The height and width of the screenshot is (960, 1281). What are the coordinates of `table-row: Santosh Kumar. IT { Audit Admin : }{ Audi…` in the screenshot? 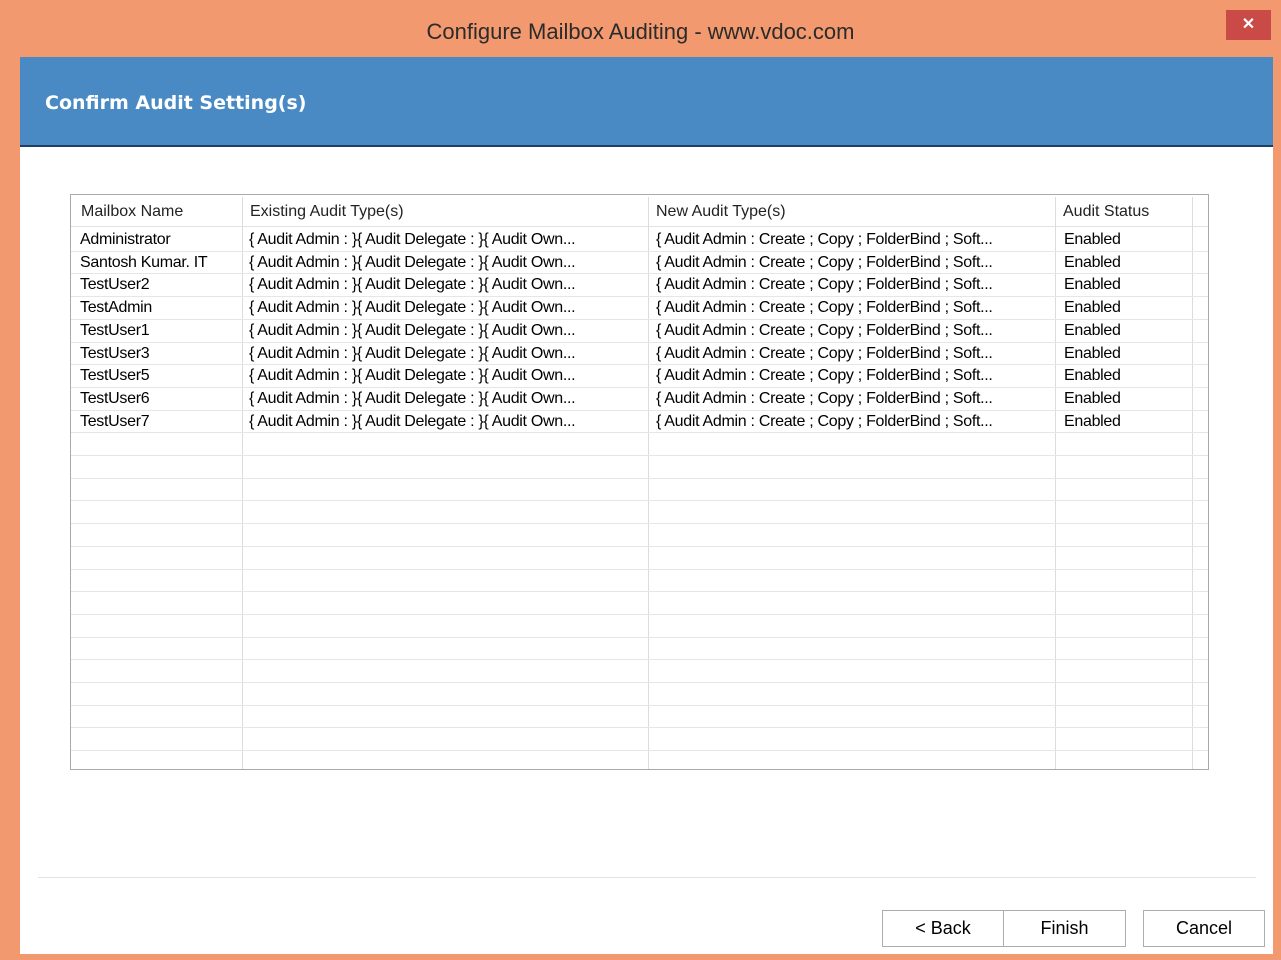 It's located at (639, 262).